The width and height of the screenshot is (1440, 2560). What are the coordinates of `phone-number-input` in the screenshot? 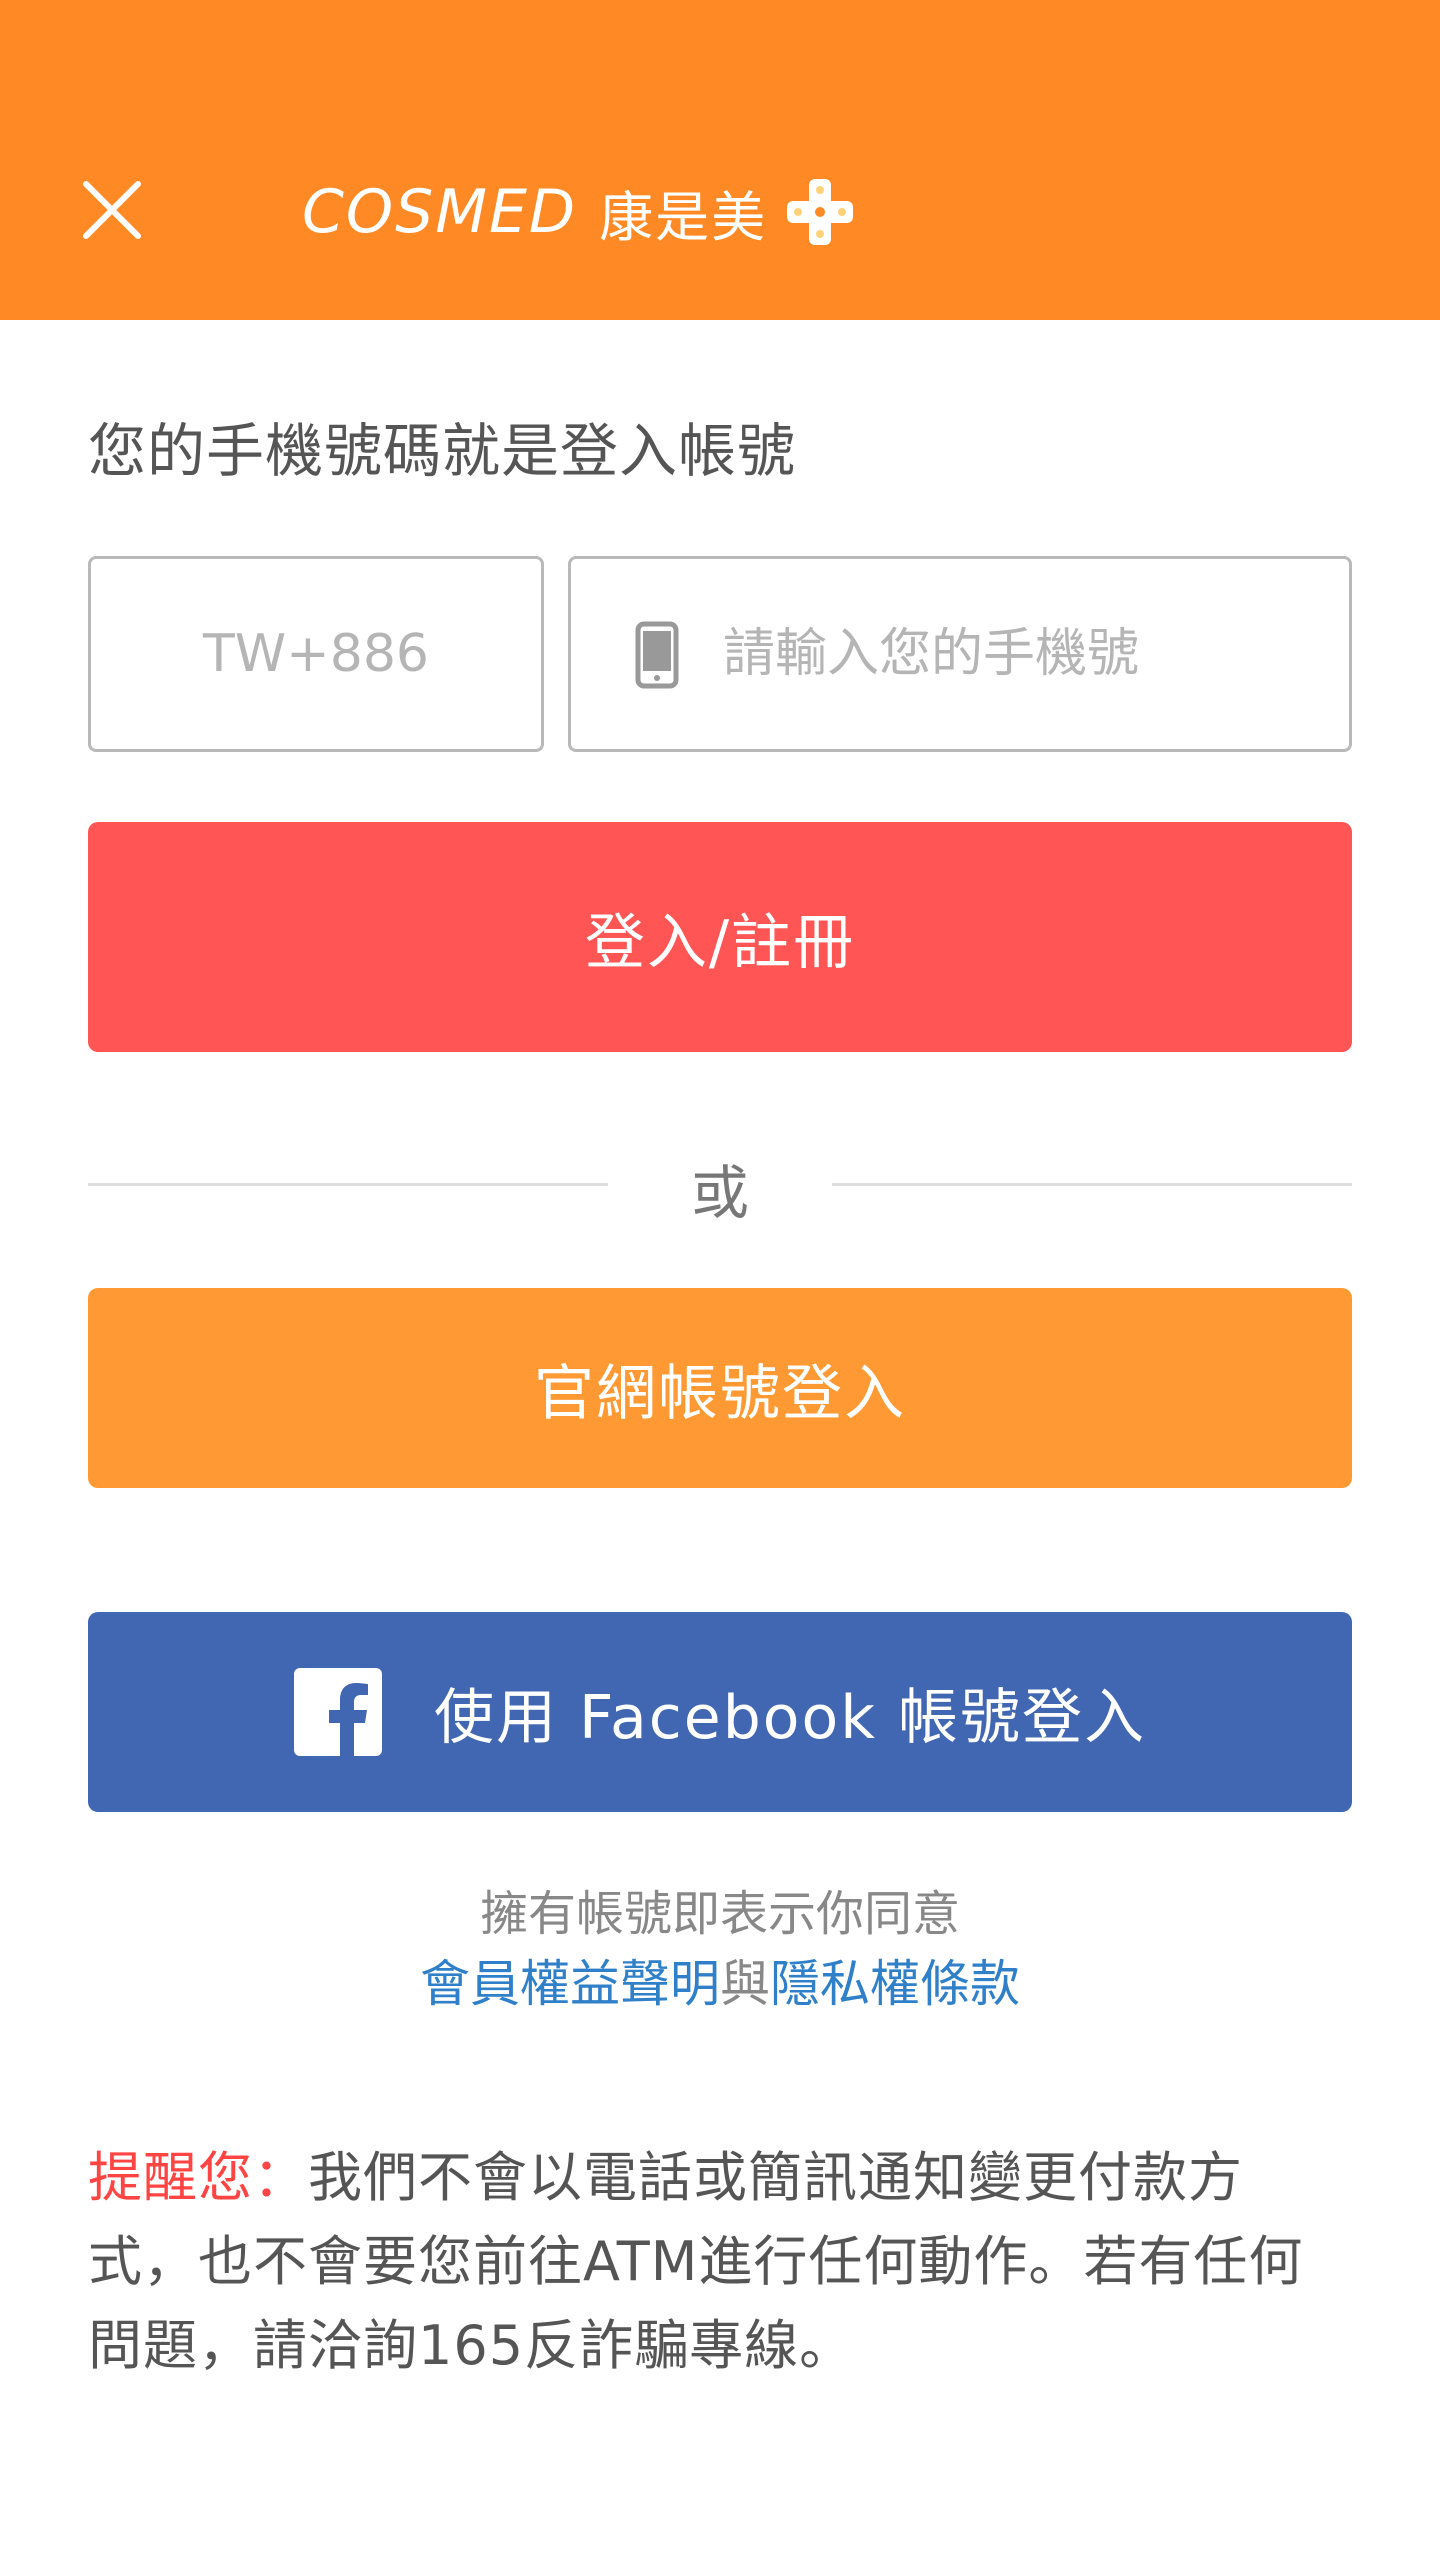 It's located at (1021, 654).